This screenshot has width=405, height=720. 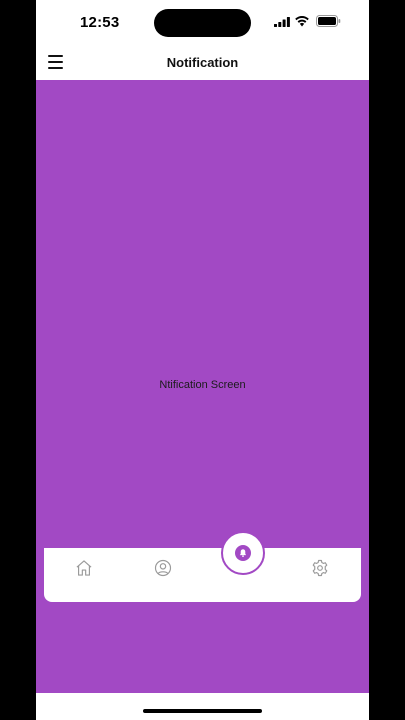 I want to click on tab-settings, so click(x=320, y=568).